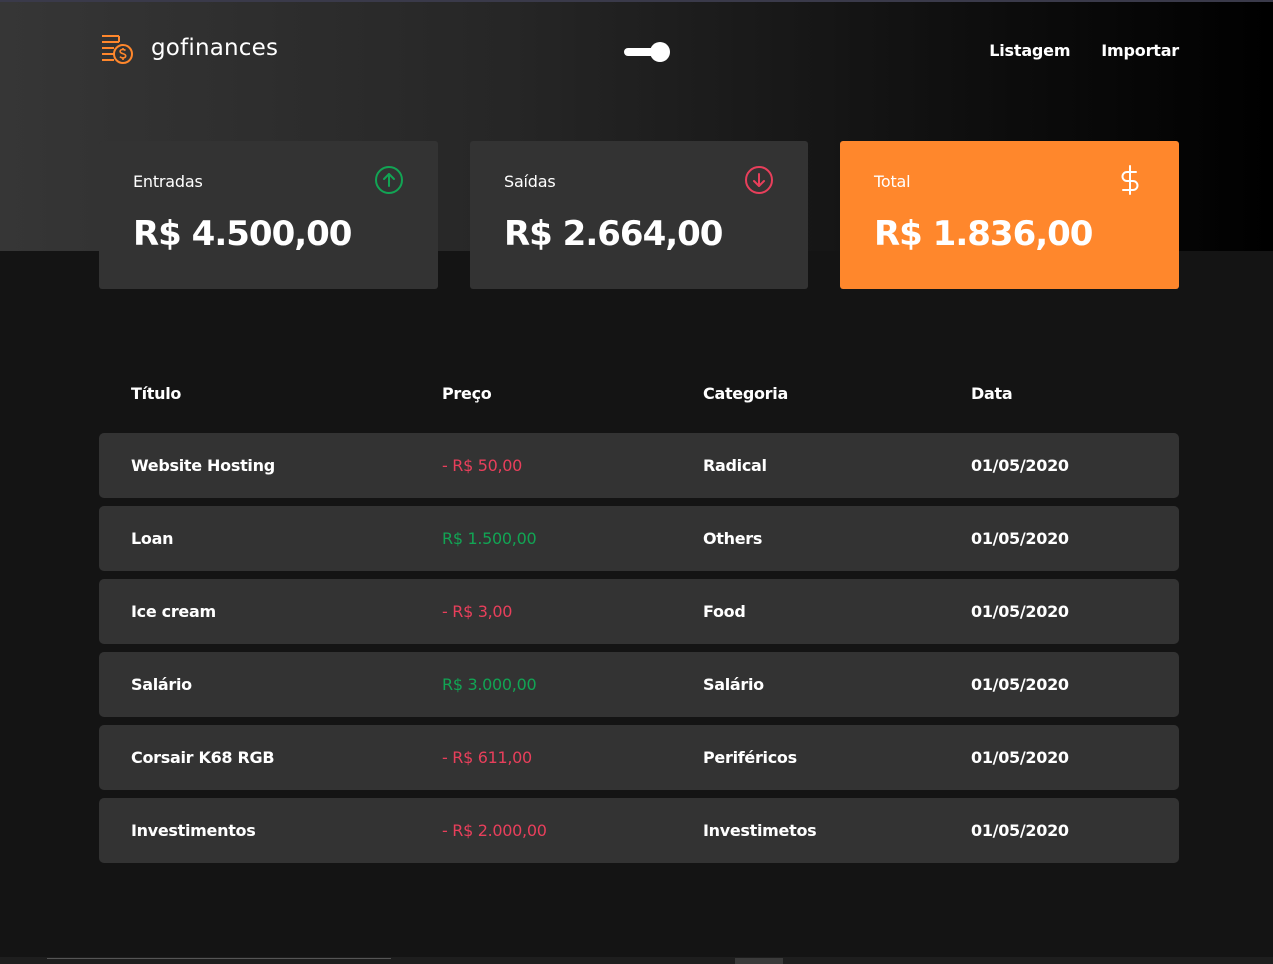  Describe the element at coordinates (724, 611) in the screenshot. I see `row-category: Food` at that location.